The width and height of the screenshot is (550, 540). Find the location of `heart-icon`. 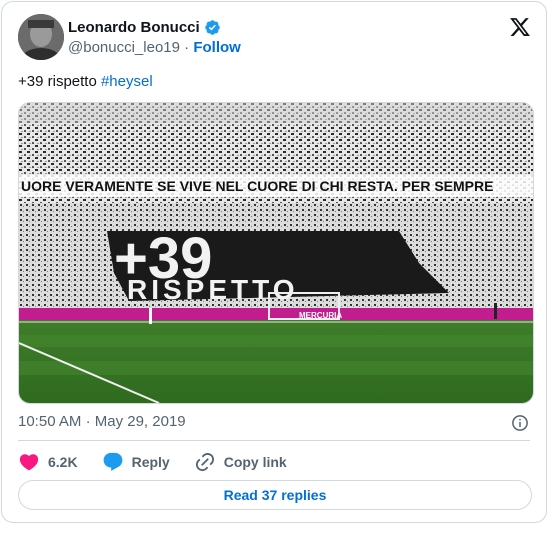

heart-icon is located at coordinates (29, 462).